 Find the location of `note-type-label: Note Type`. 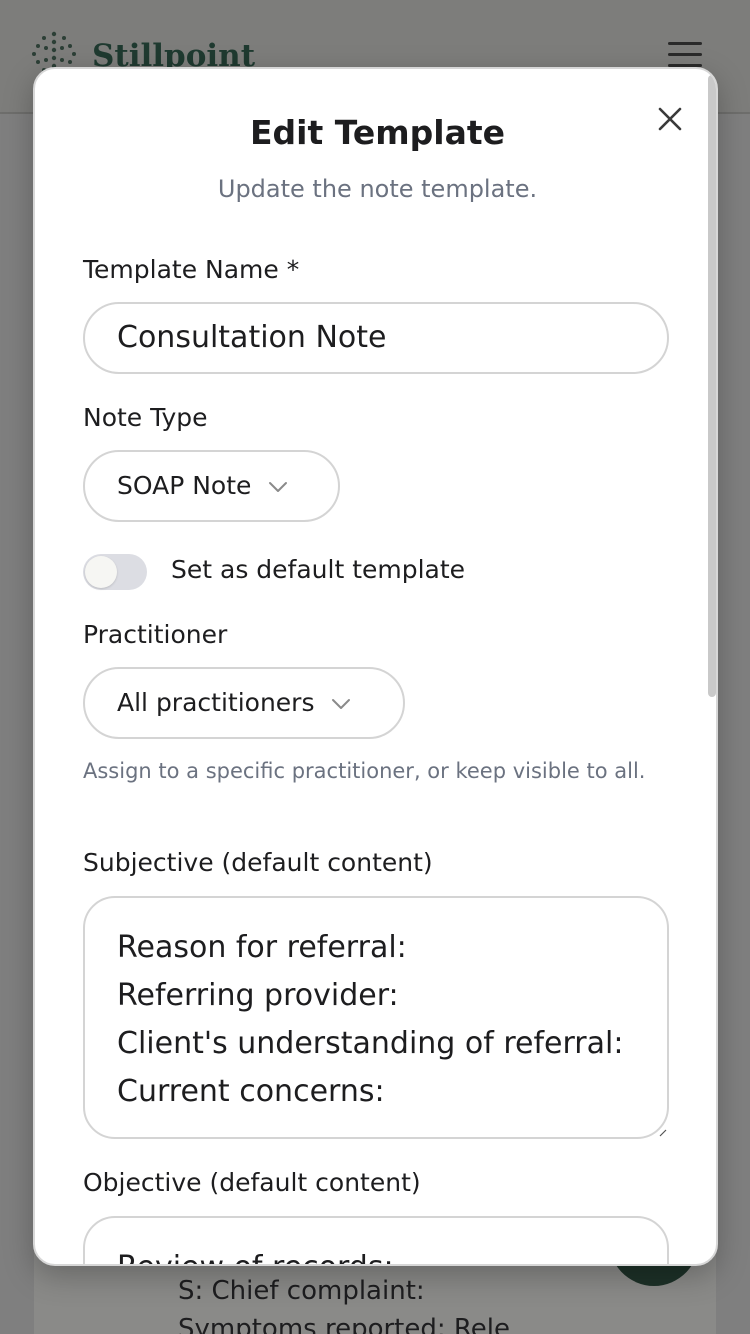

note-type-label: Note Type is located at coordinates (145, 417).